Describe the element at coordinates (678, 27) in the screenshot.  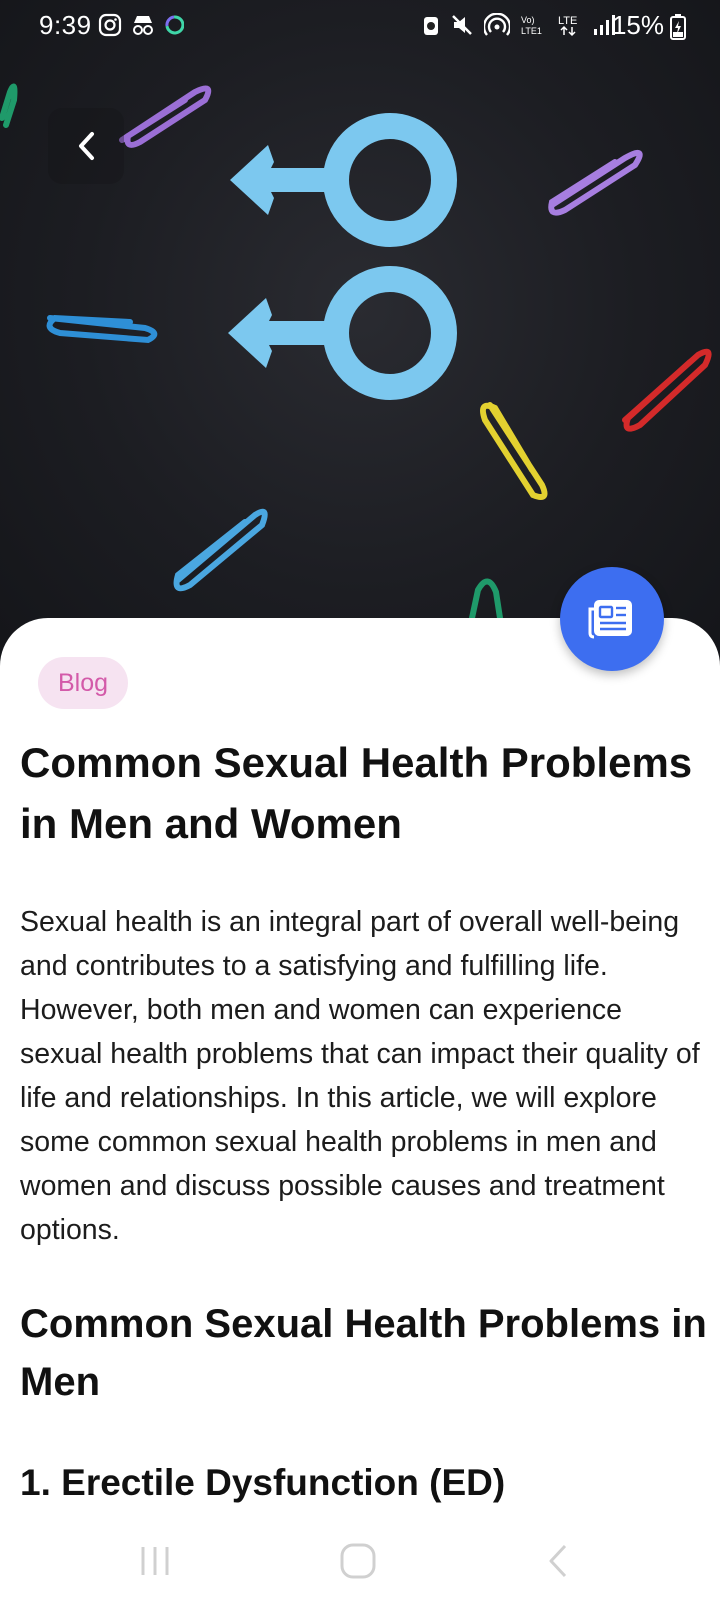
I see `battery-icon` at that location.